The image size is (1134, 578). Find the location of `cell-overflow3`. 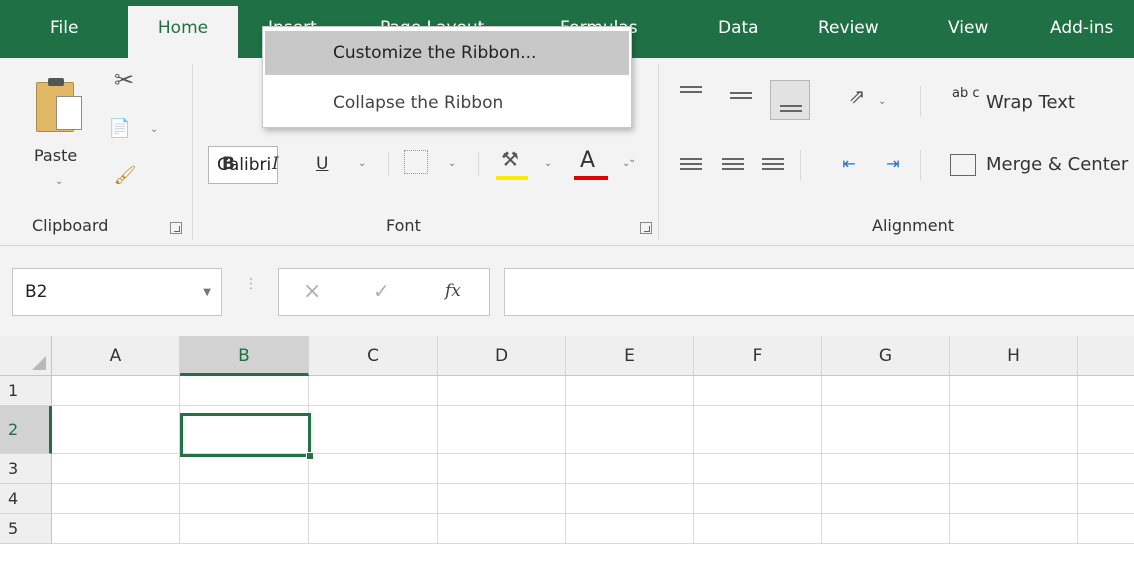

cell-overflow3 is located at coordinates (1106, 469).